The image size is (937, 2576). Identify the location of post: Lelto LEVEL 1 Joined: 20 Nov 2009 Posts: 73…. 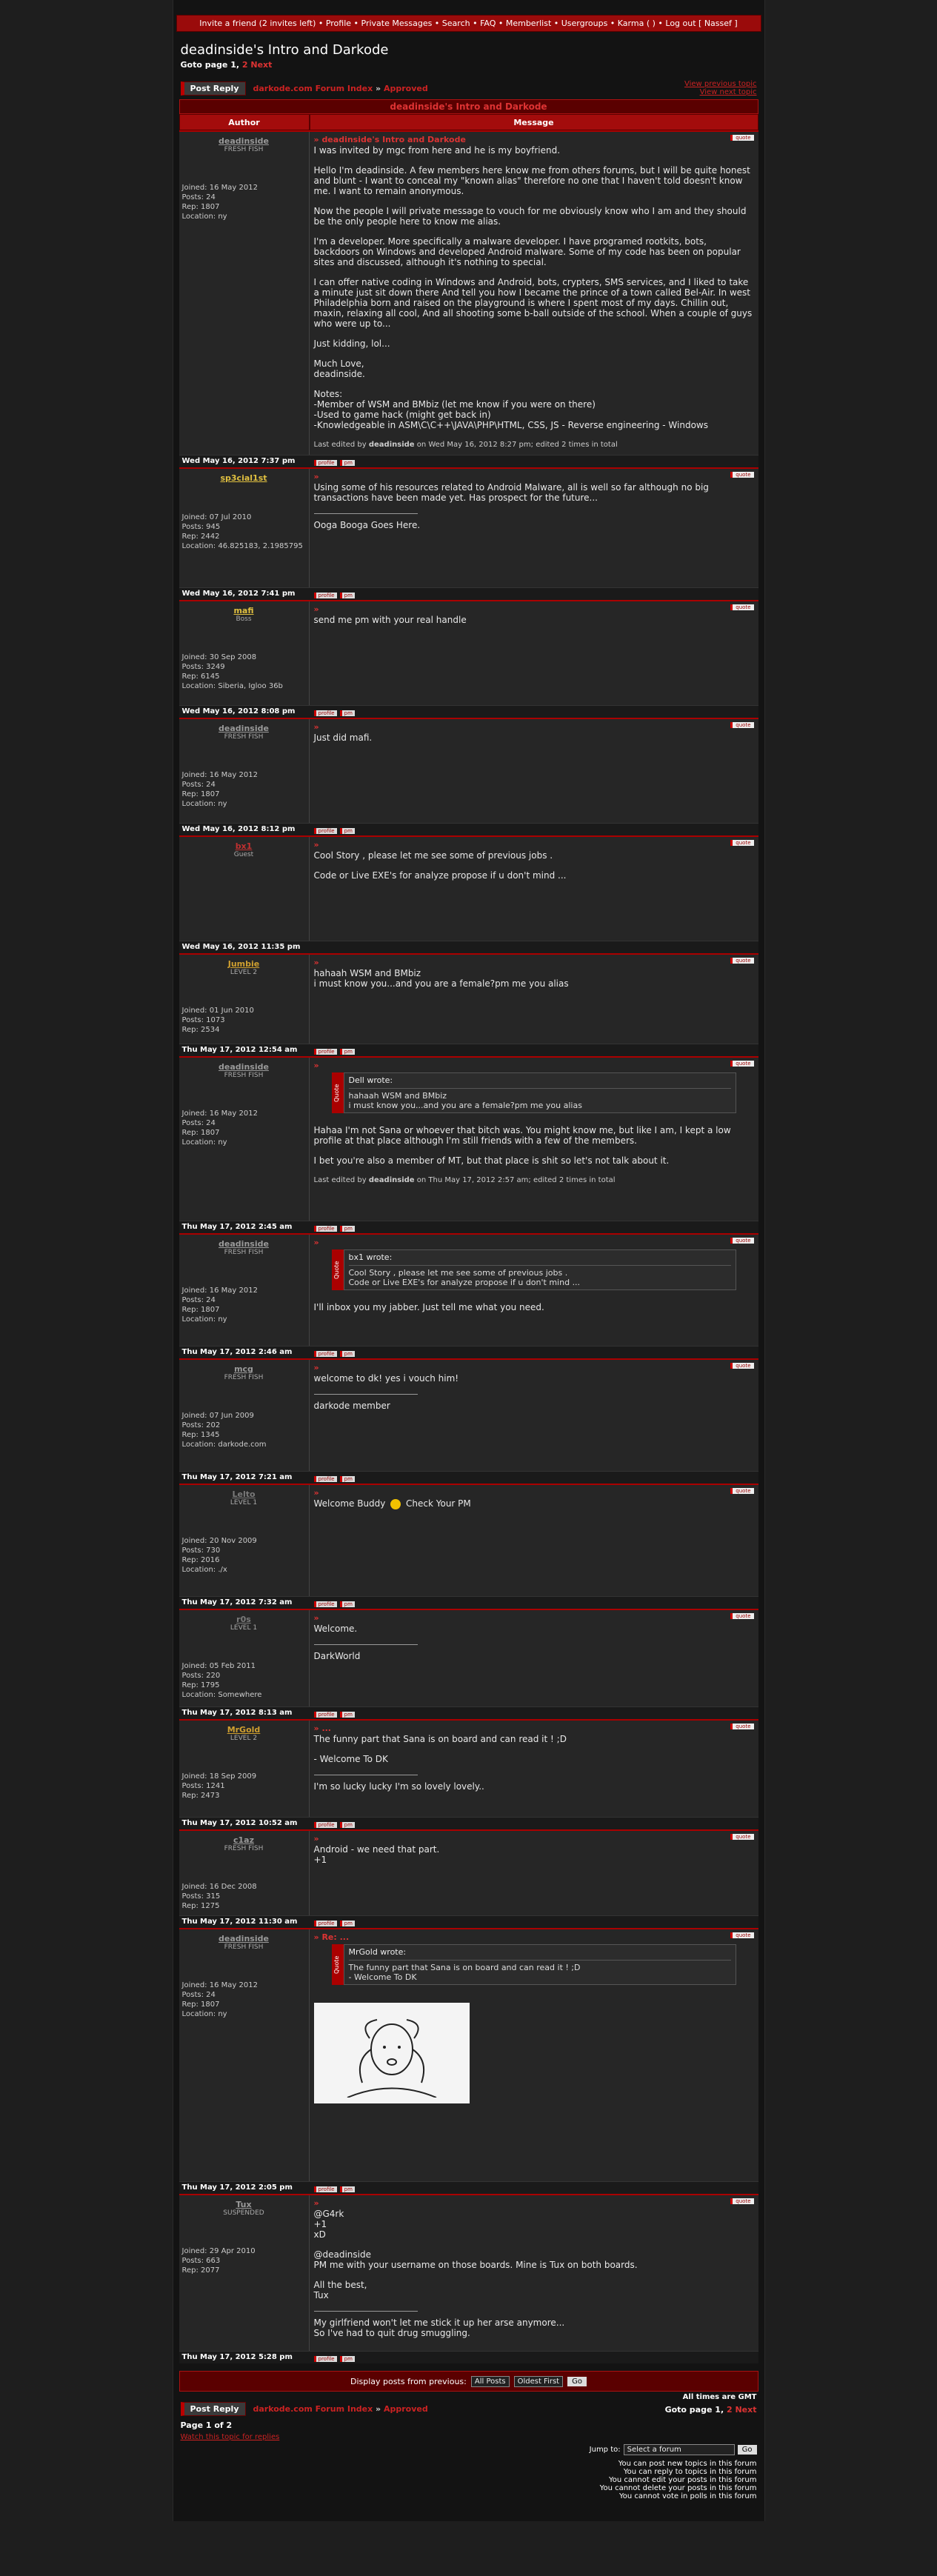
(469, 1546).